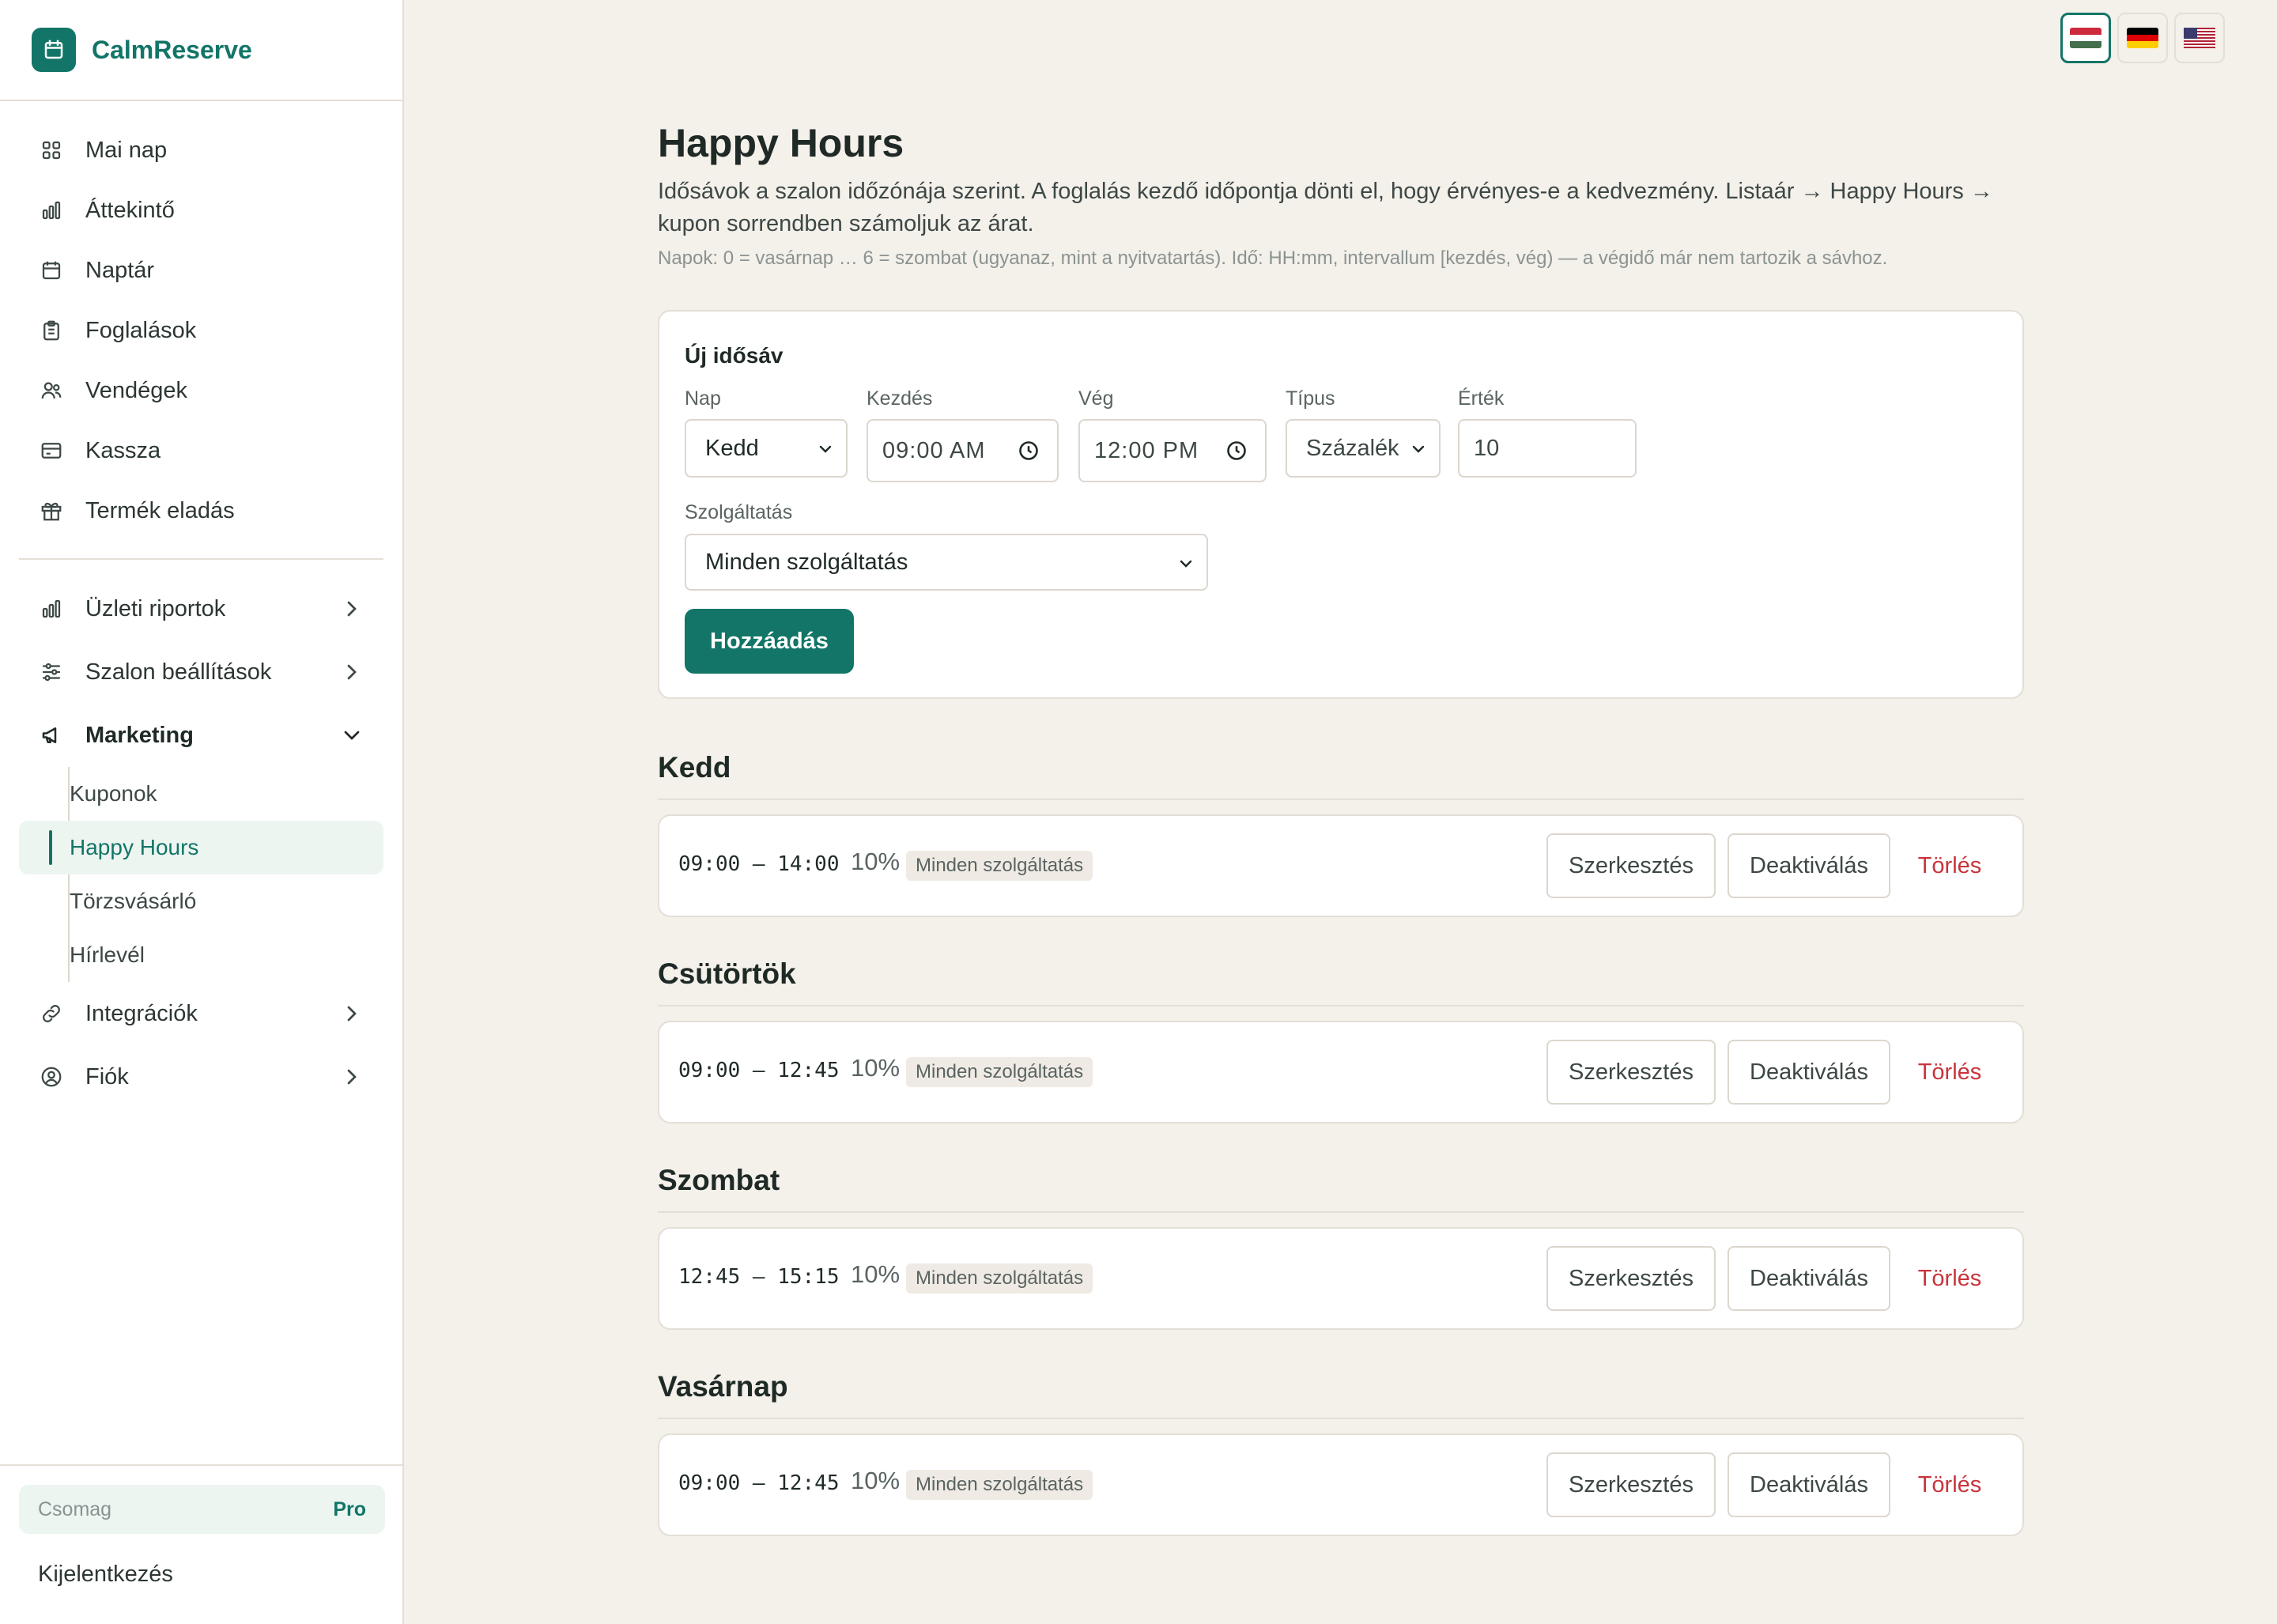 The height and width of the screenshot is (1624, 2277). I want to click on nav-group-integrations: Integrációk, so click(201, 1014).